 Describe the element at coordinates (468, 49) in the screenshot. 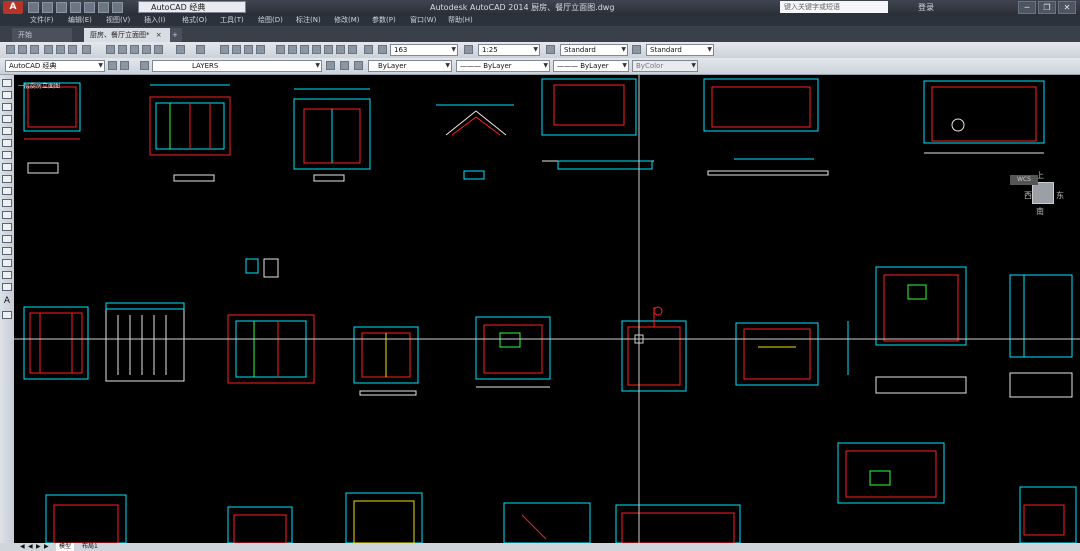

I see `dim-style-icon` at that location.